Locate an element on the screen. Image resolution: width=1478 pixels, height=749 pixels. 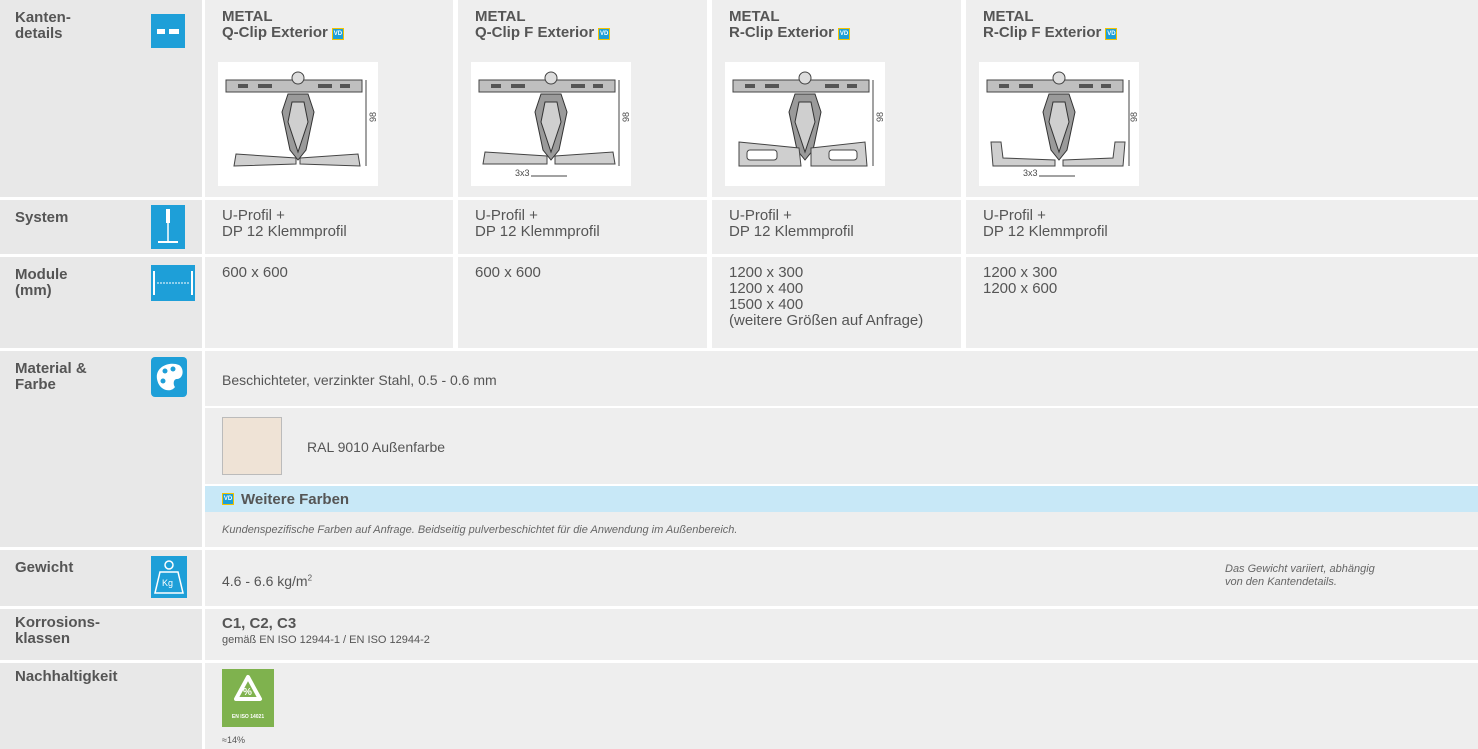
product-cell: METAL R-Clip Exterior VD 98 is located at coordinates (836, 98).